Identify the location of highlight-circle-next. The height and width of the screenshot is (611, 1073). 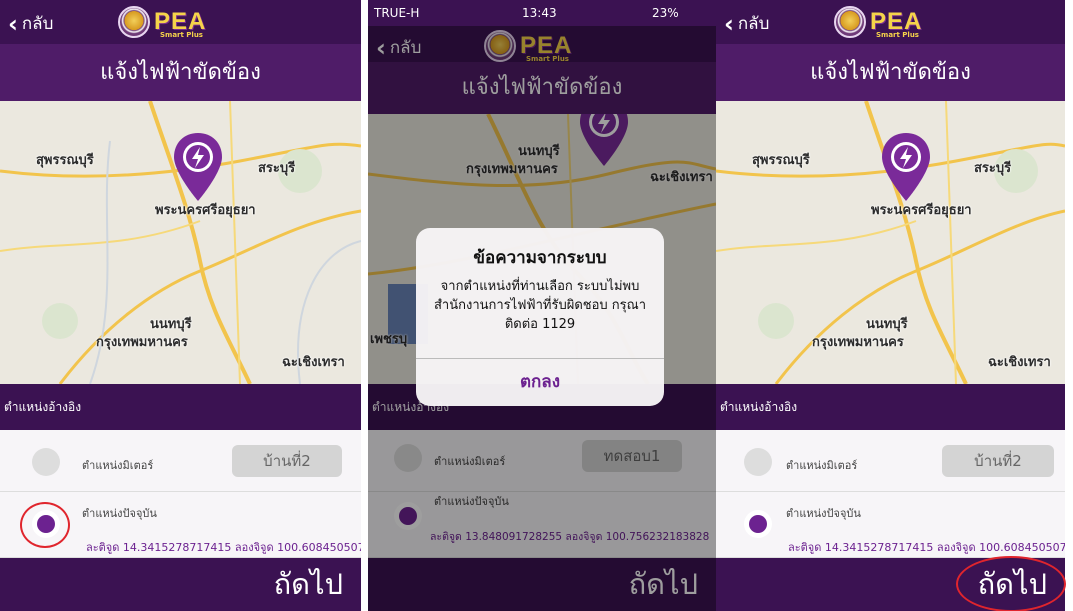
(1011, 583).